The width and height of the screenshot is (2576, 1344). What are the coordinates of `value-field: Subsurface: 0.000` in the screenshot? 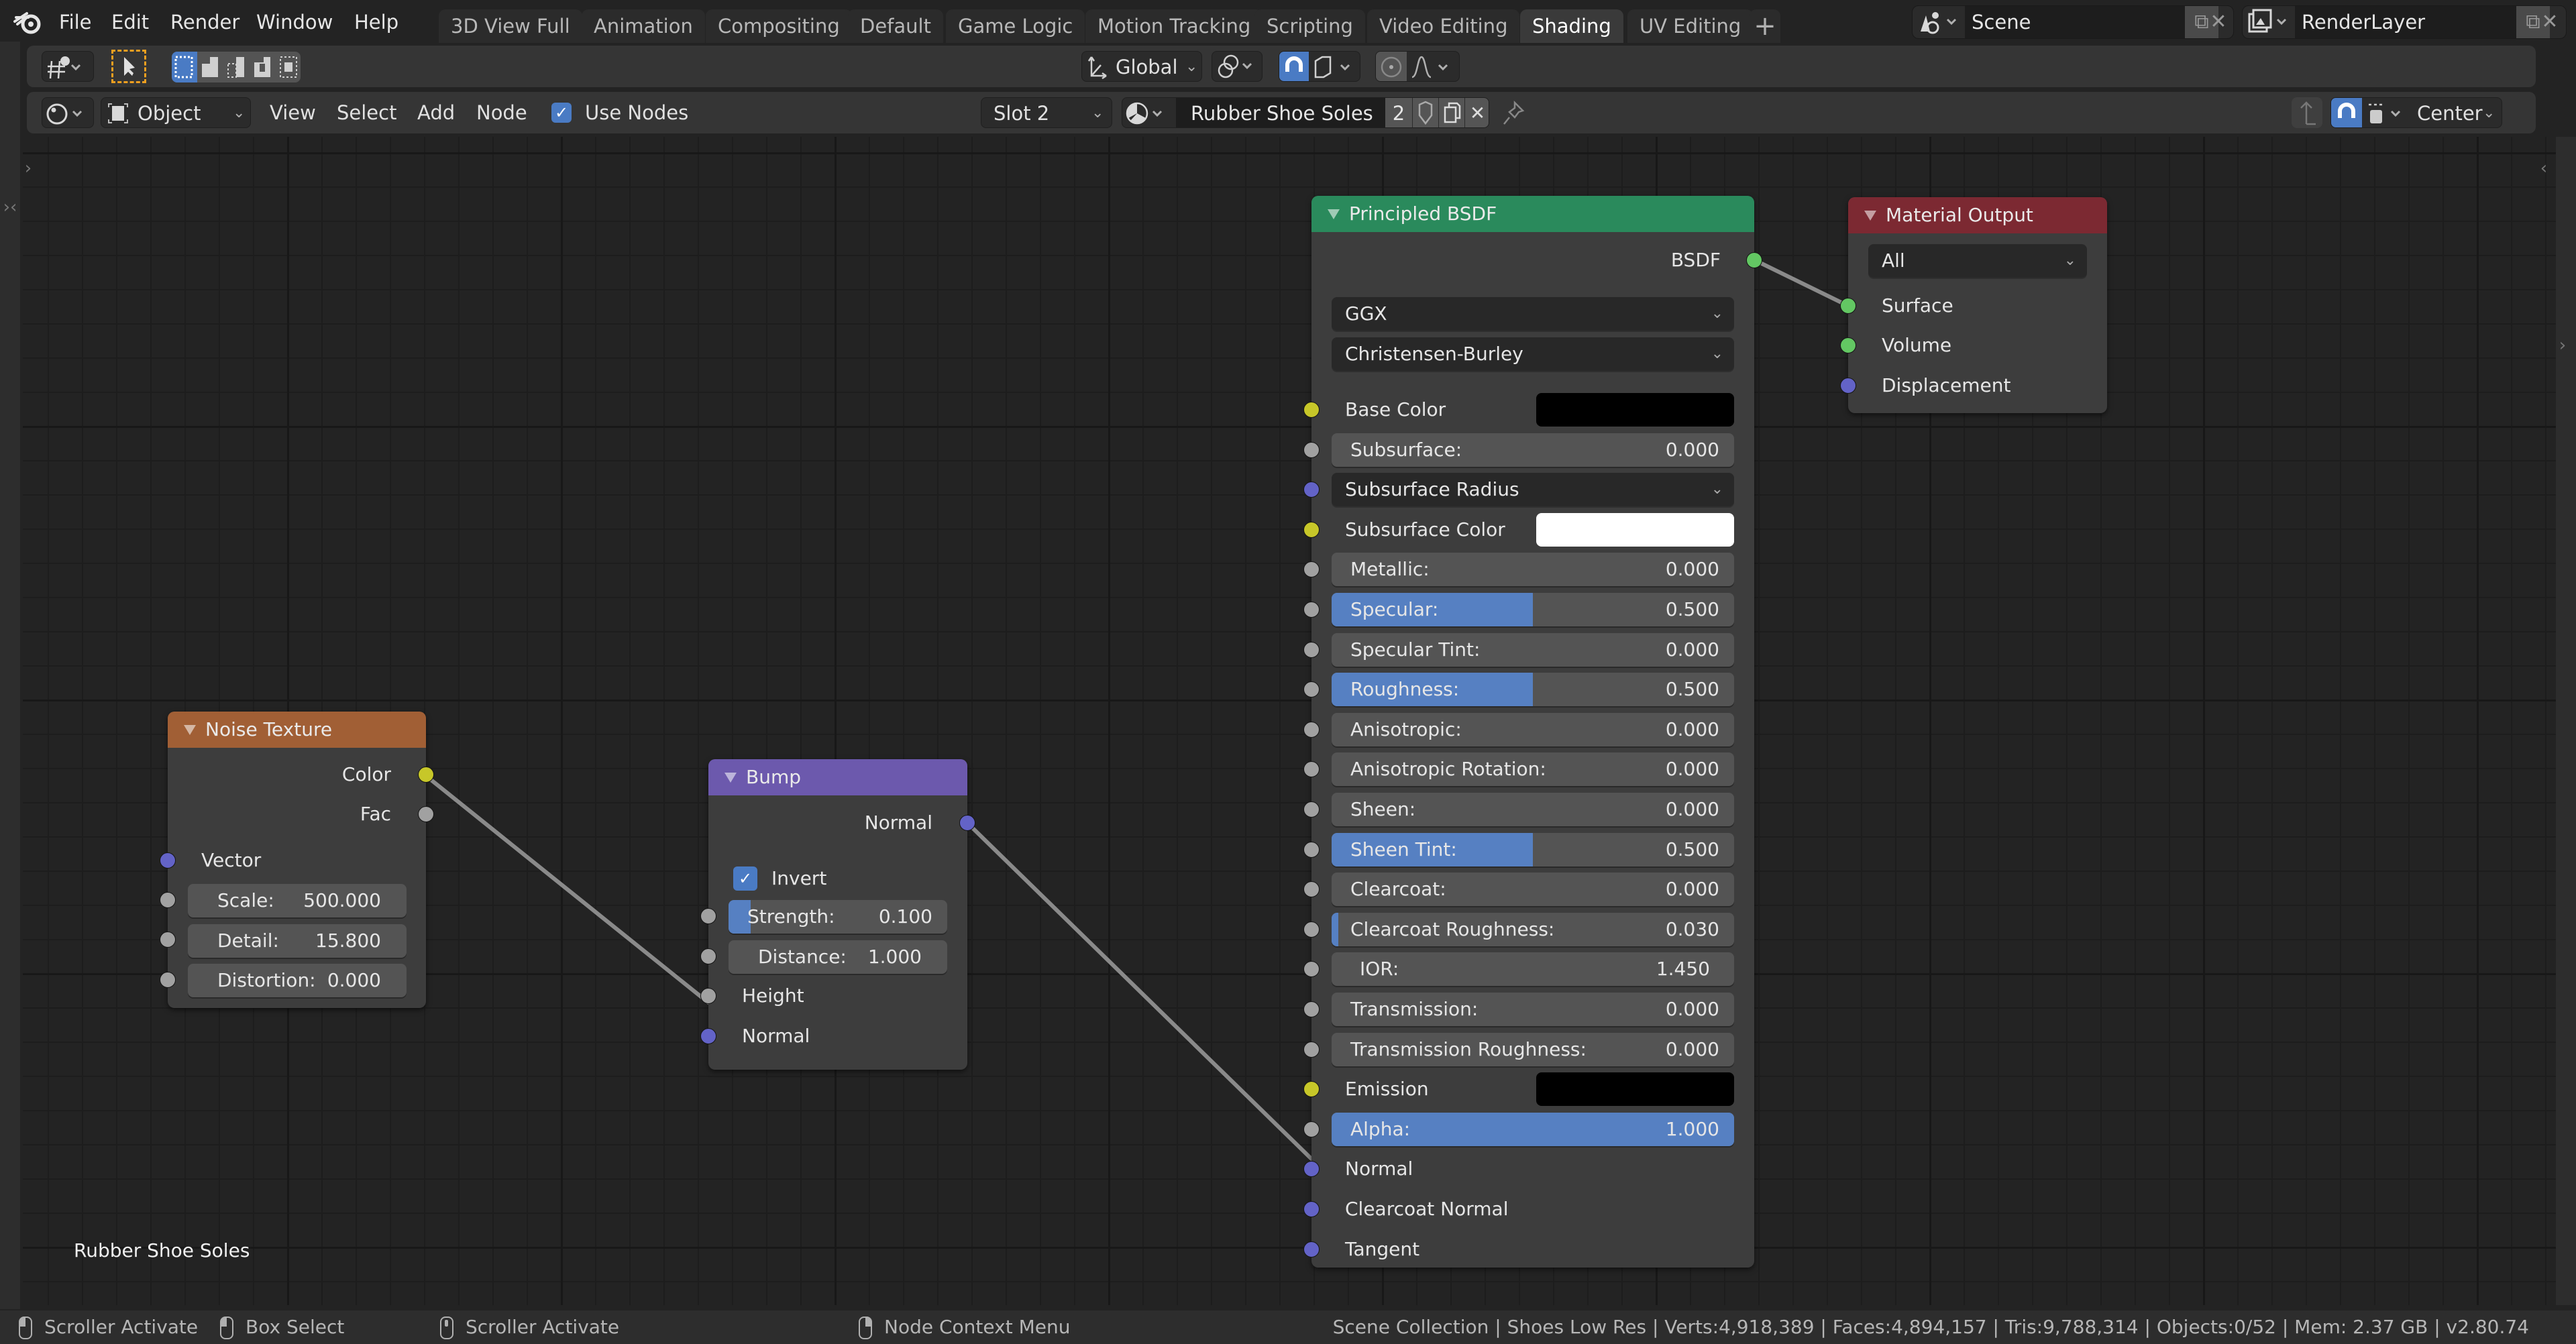 It's located at (1533, 450).